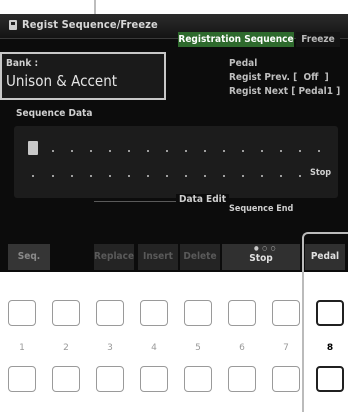 This screenshot has width=348, height=412. What do you see at coordinates (90, 24) in the screenshot?
I see `window-title: Regist Sequence/Freeze` at bounding box center [90, 24].